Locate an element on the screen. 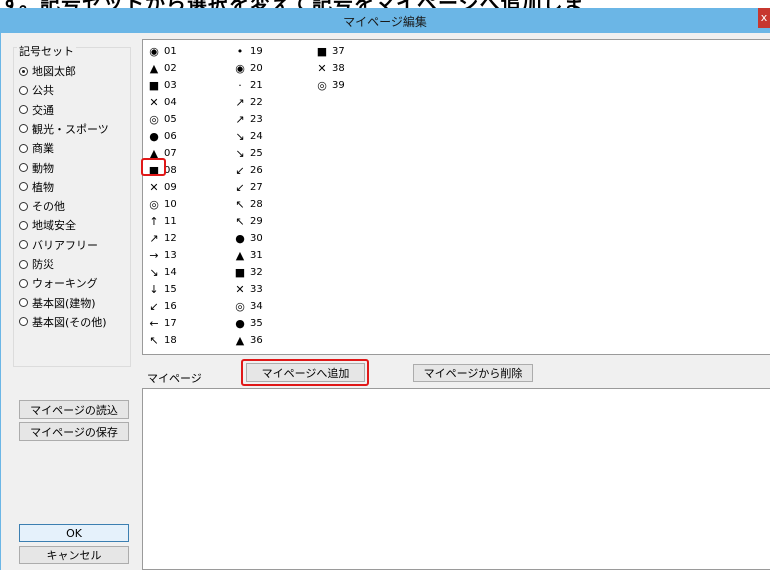  symbol-set-option: 植物 is located at coordinates (36, 187).